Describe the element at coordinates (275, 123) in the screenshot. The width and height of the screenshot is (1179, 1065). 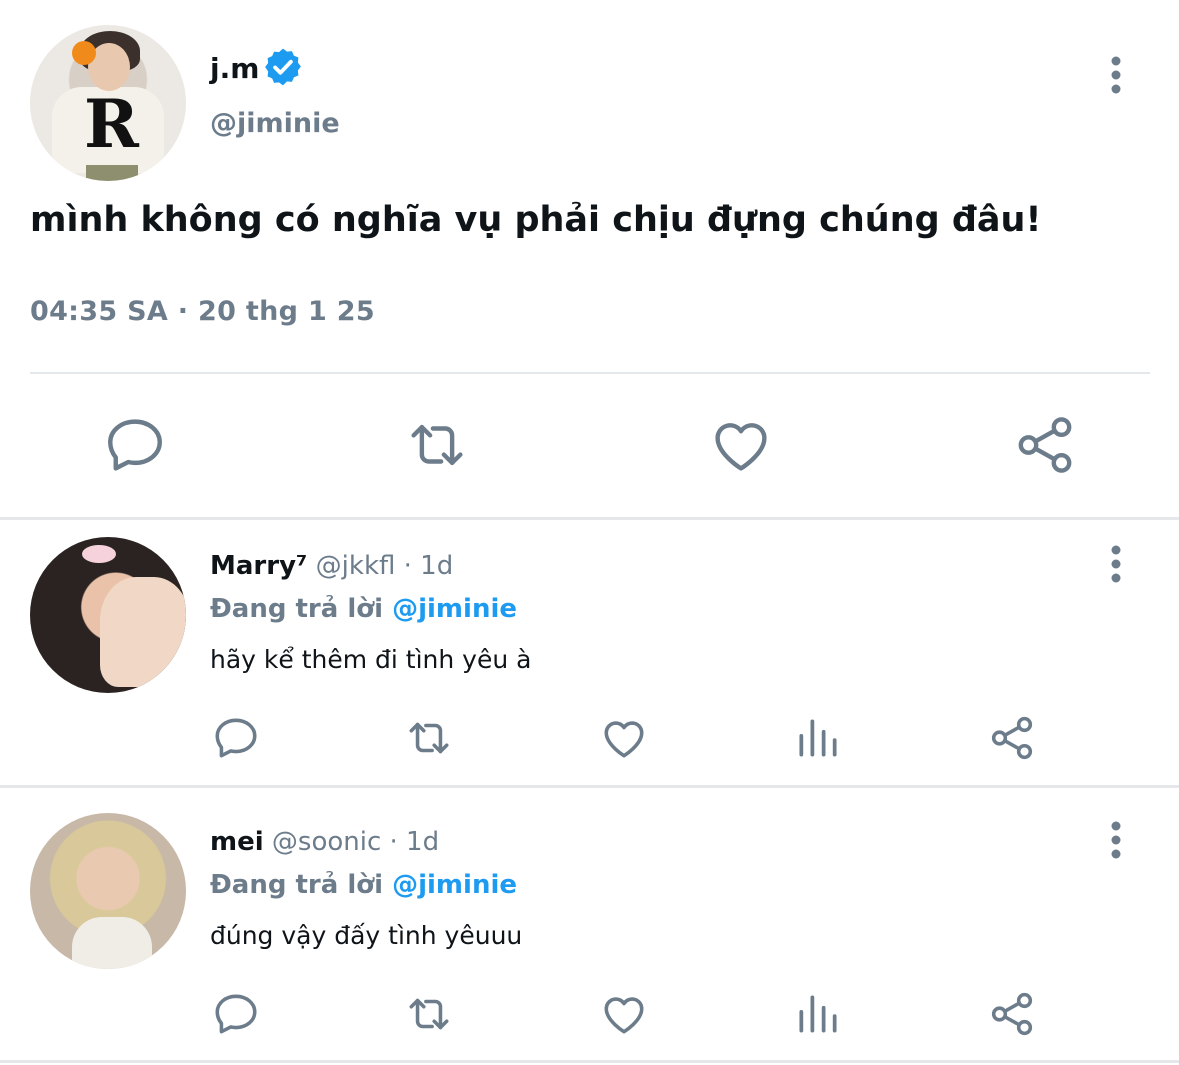
I see `handle: @jiminie` at that location.